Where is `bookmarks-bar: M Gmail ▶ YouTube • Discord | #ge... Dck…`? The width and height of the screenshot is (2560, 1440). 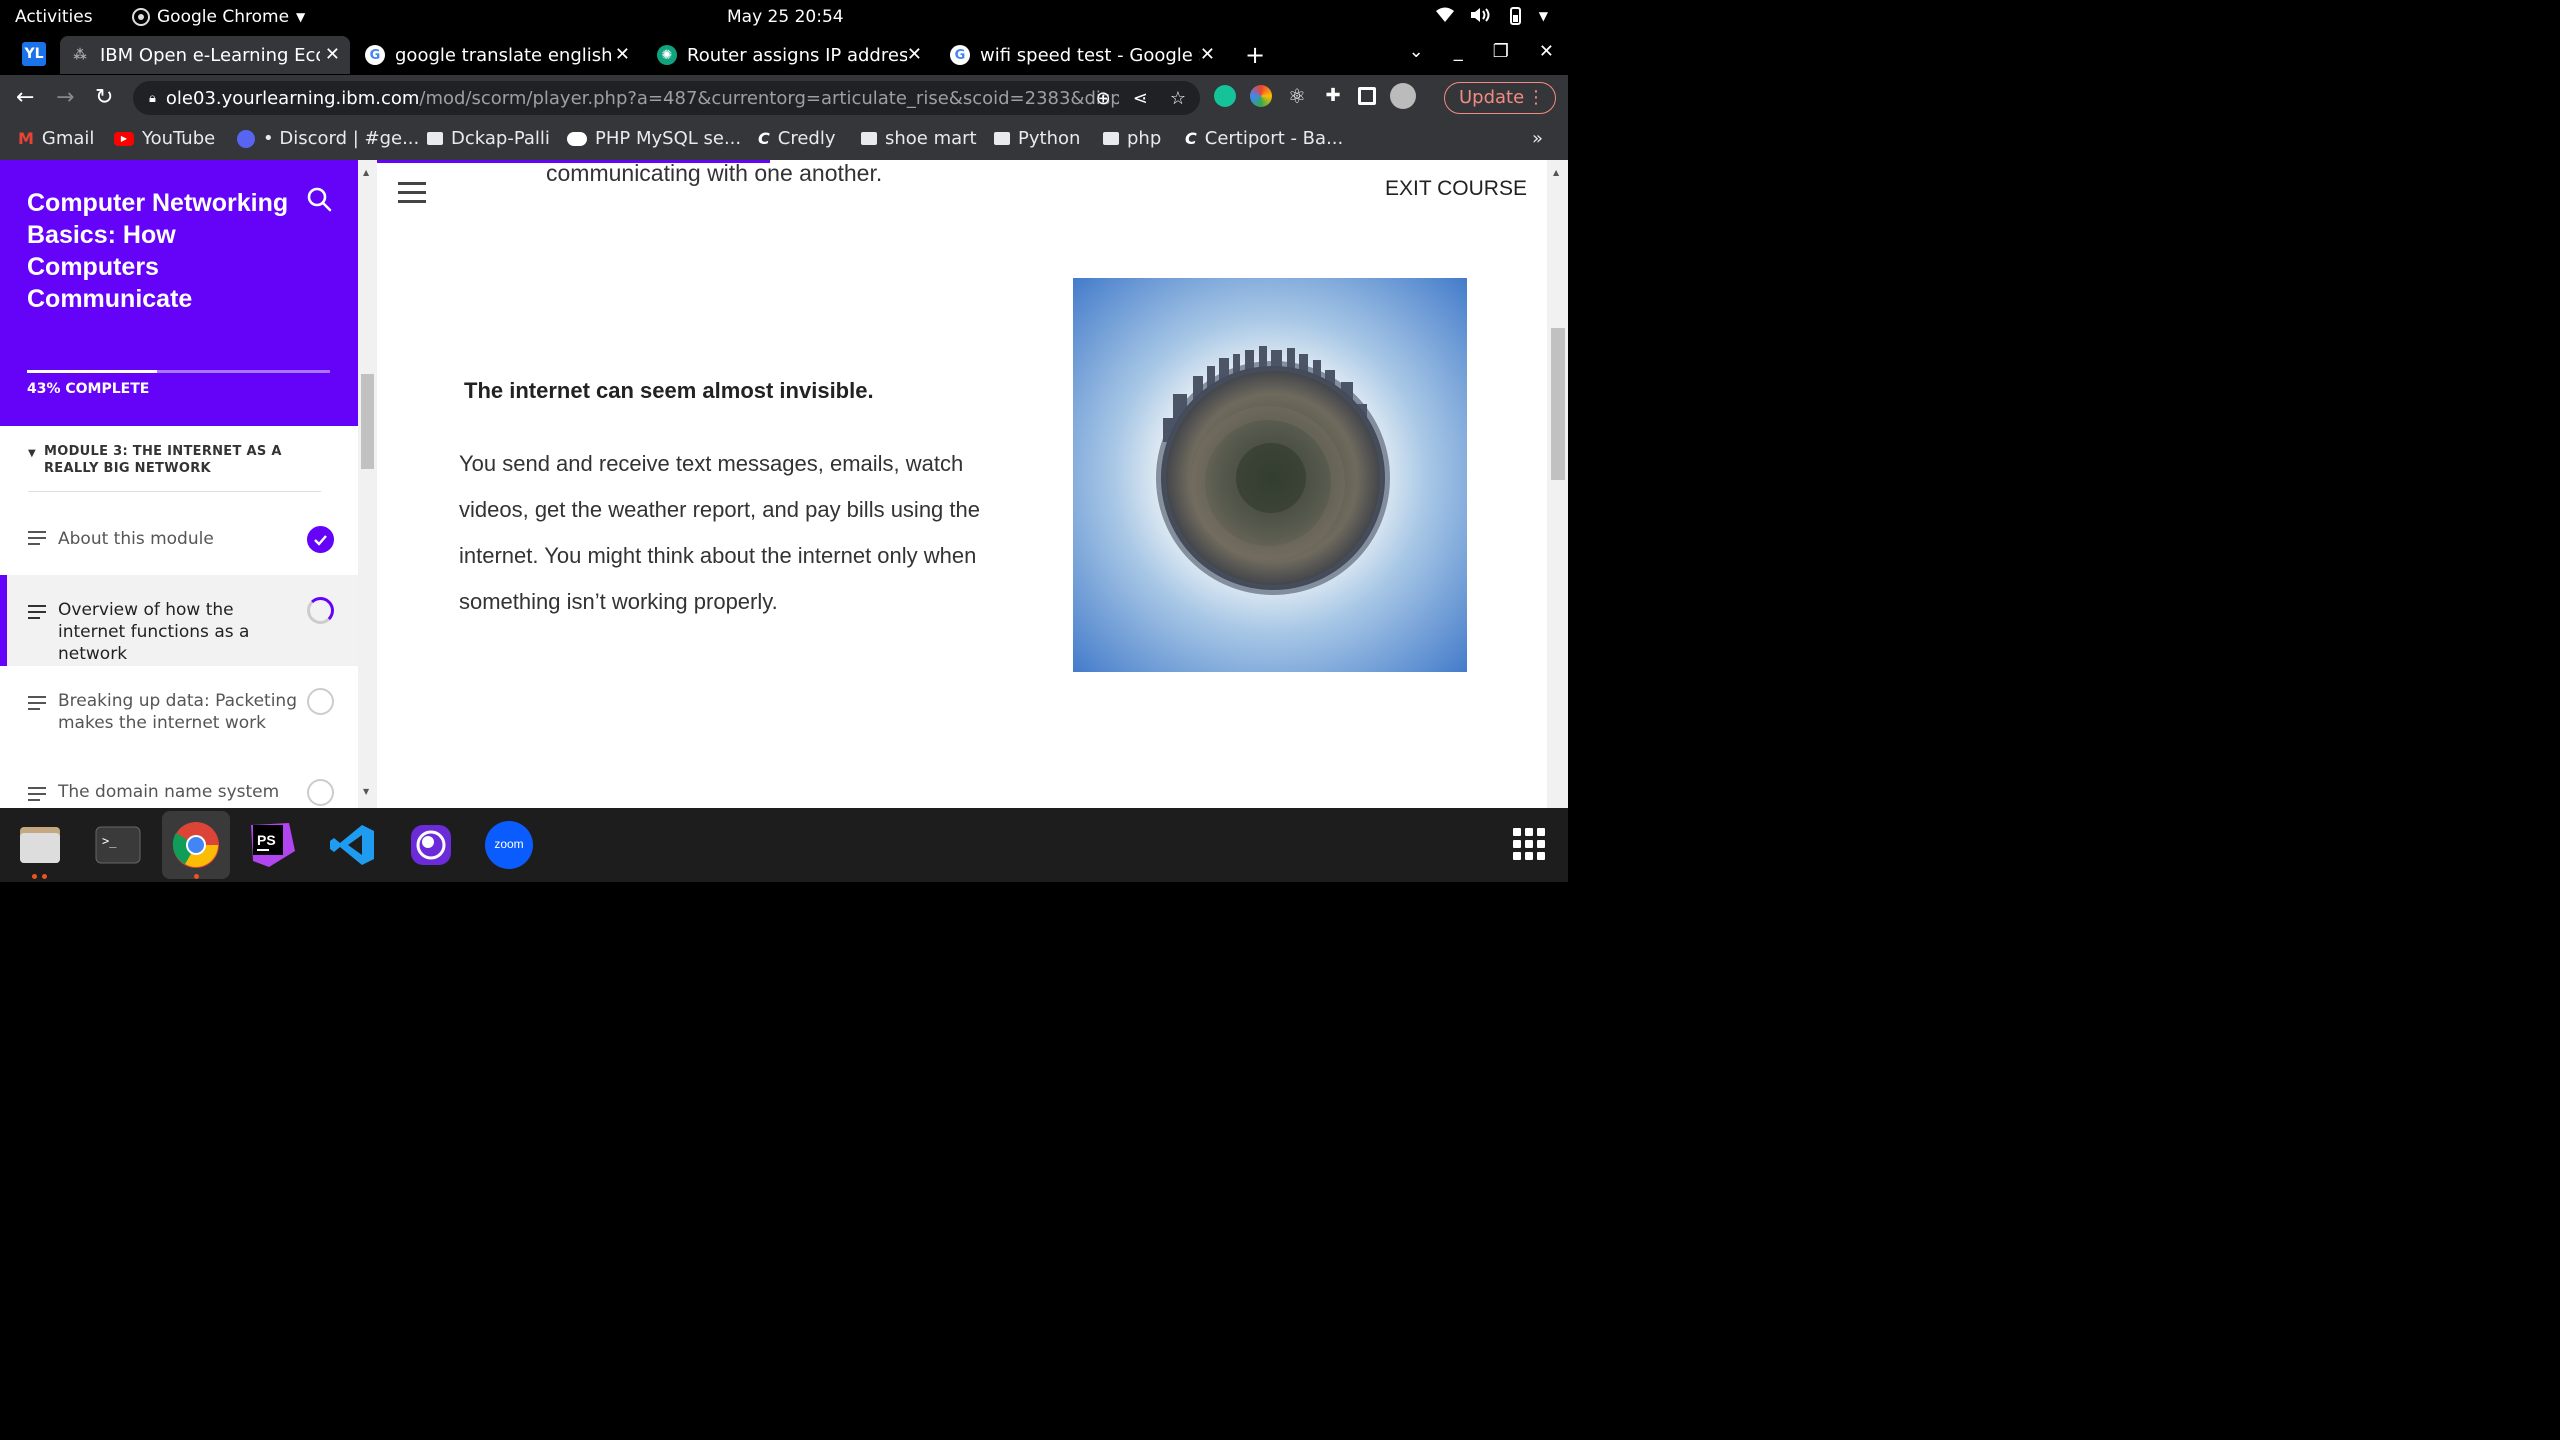 bookmarks-bar: M Gmail ▶ YouTube • Discord | #ge... Dck… is located at coordinates (784, 140).